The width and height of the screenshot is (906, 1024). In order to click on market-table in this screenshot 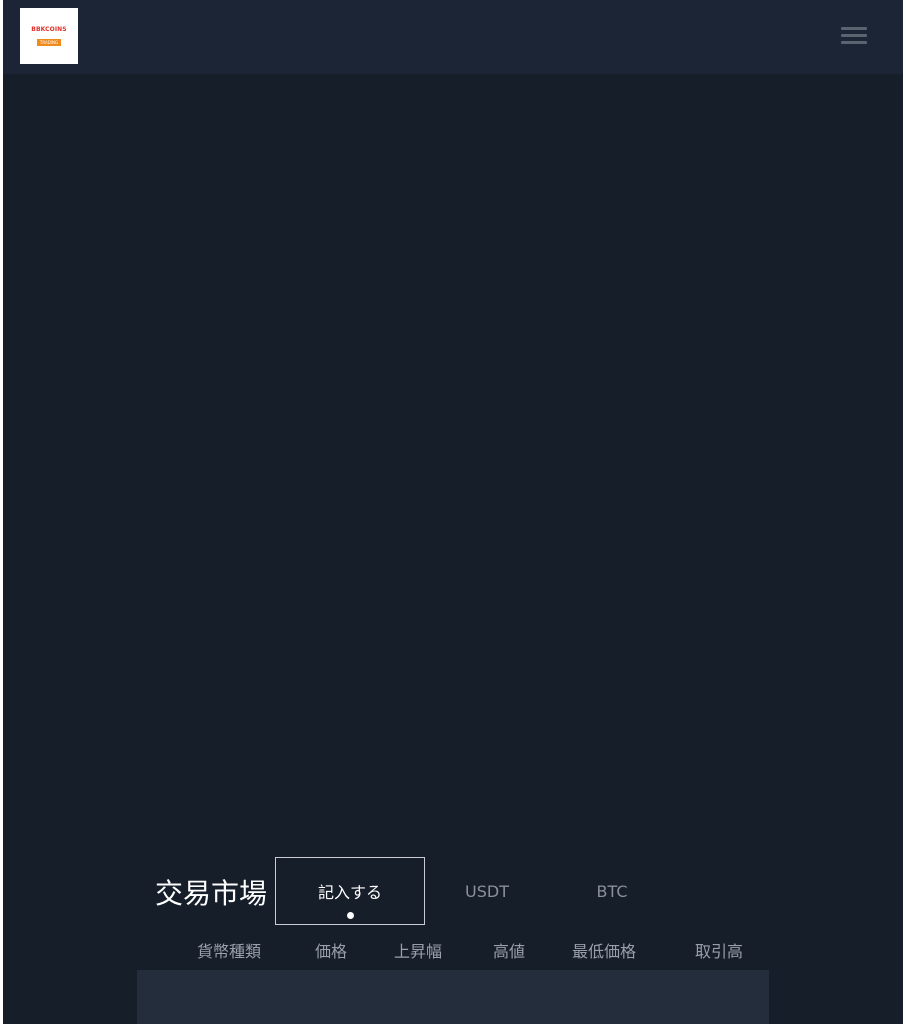, I will do `click(453, 997)`.